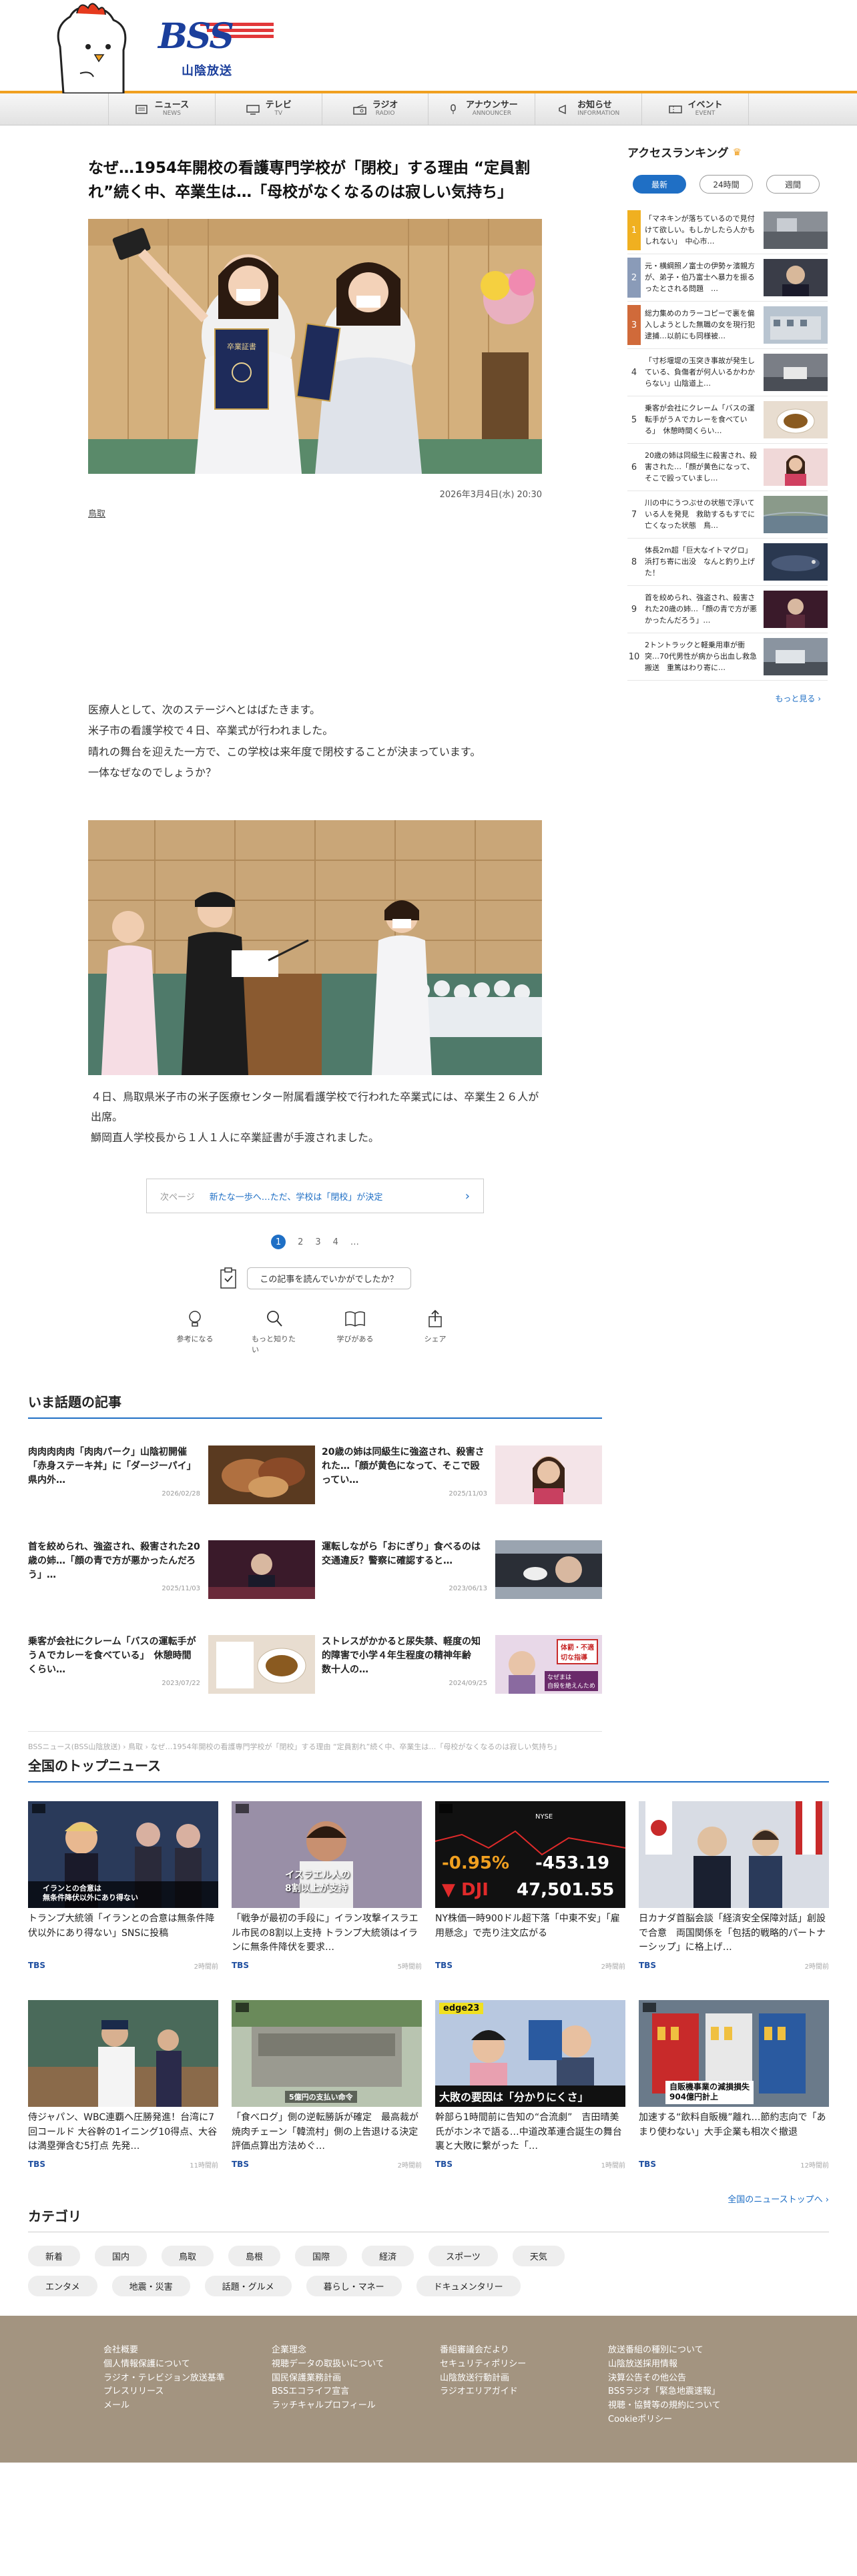 The height and width of the screenshot is (2576, 857). What do you see at coordinates (248, 2286) in the screenshot?
I see `category-tag: 話題・グルメ` at bounding box center [248, 2286].